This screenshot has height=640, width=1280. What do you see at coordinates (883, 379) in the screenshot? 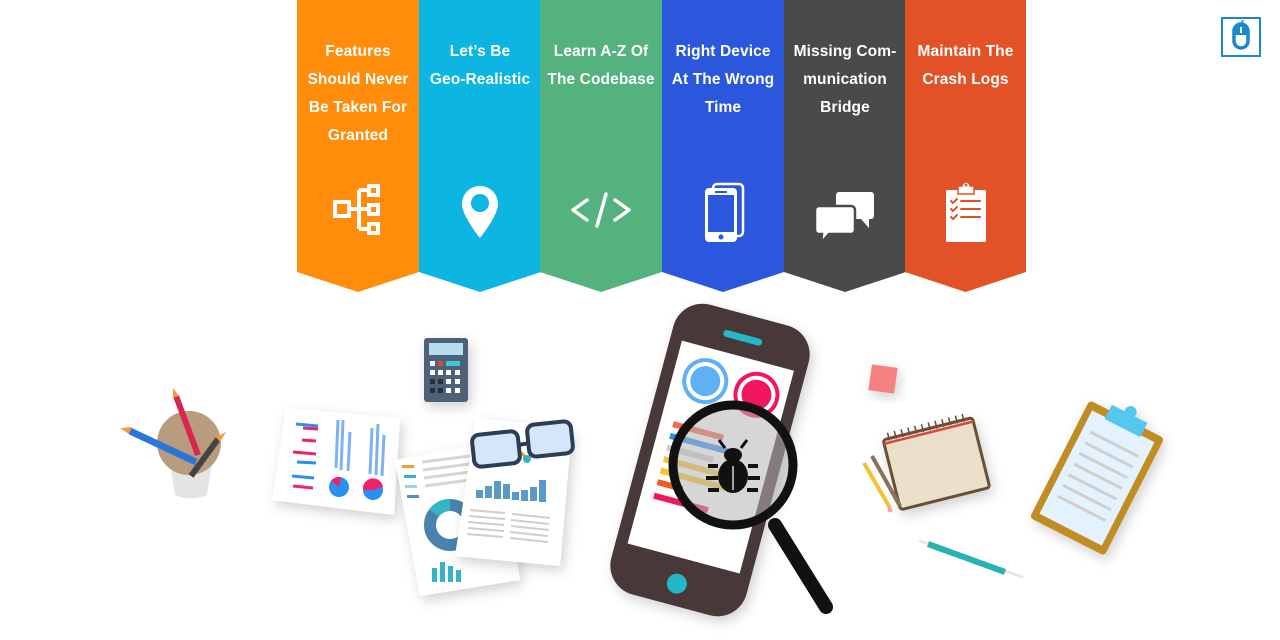
I see `sticky-note` at bounding box center [883, 379].